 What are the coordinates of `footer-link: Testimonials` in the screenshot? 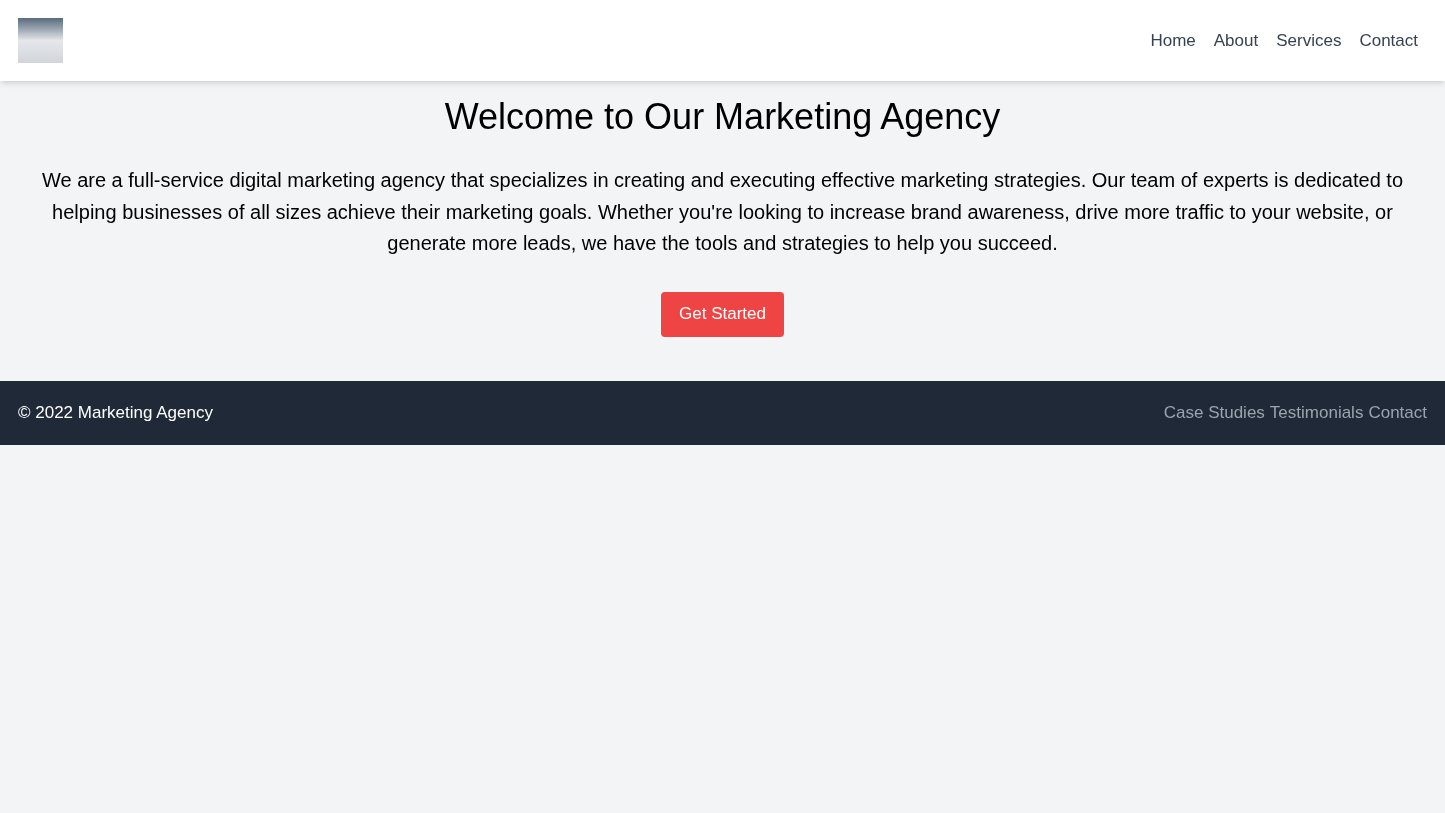 It's located at (1316, 412).